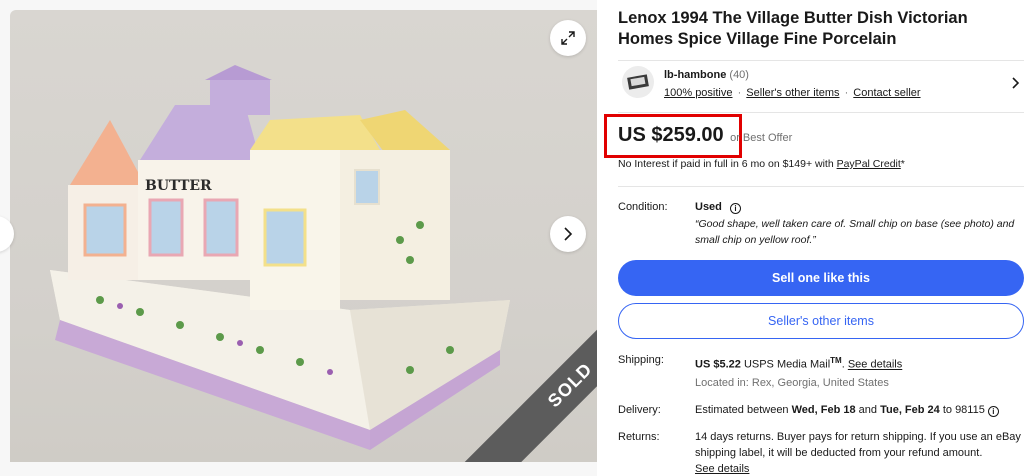  I want to click on positive-feedback-link: 100% positive, so click(698, 93).